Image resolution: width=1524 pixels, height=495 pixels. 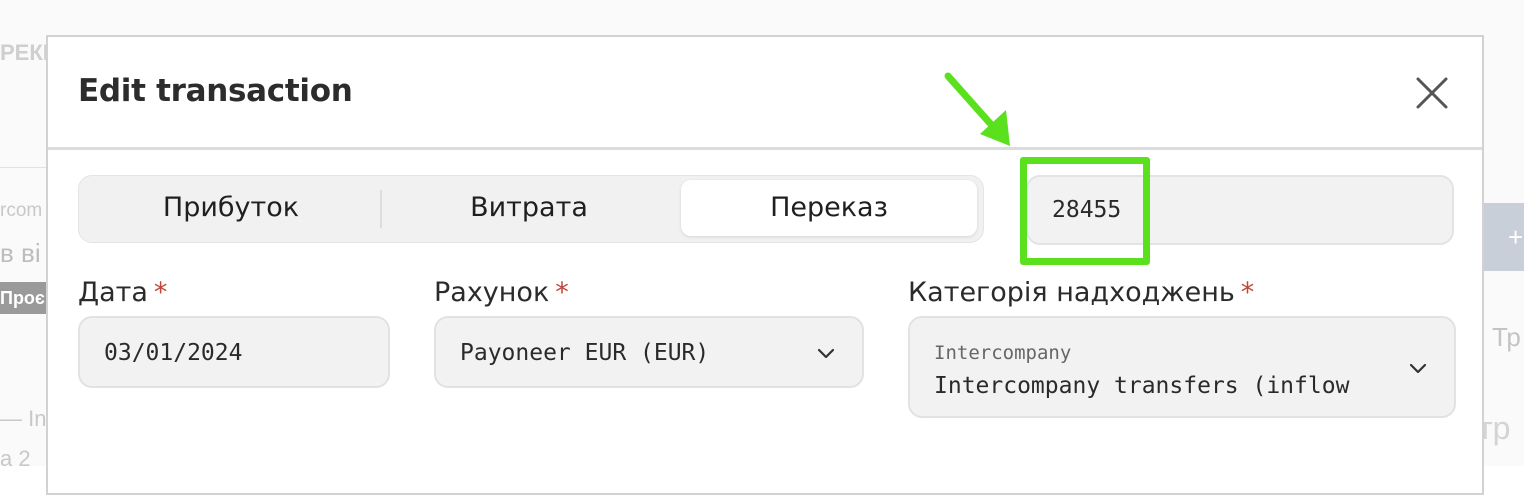 I want to click on background-text-fragment: Тр, so click(x=1506, y=337).